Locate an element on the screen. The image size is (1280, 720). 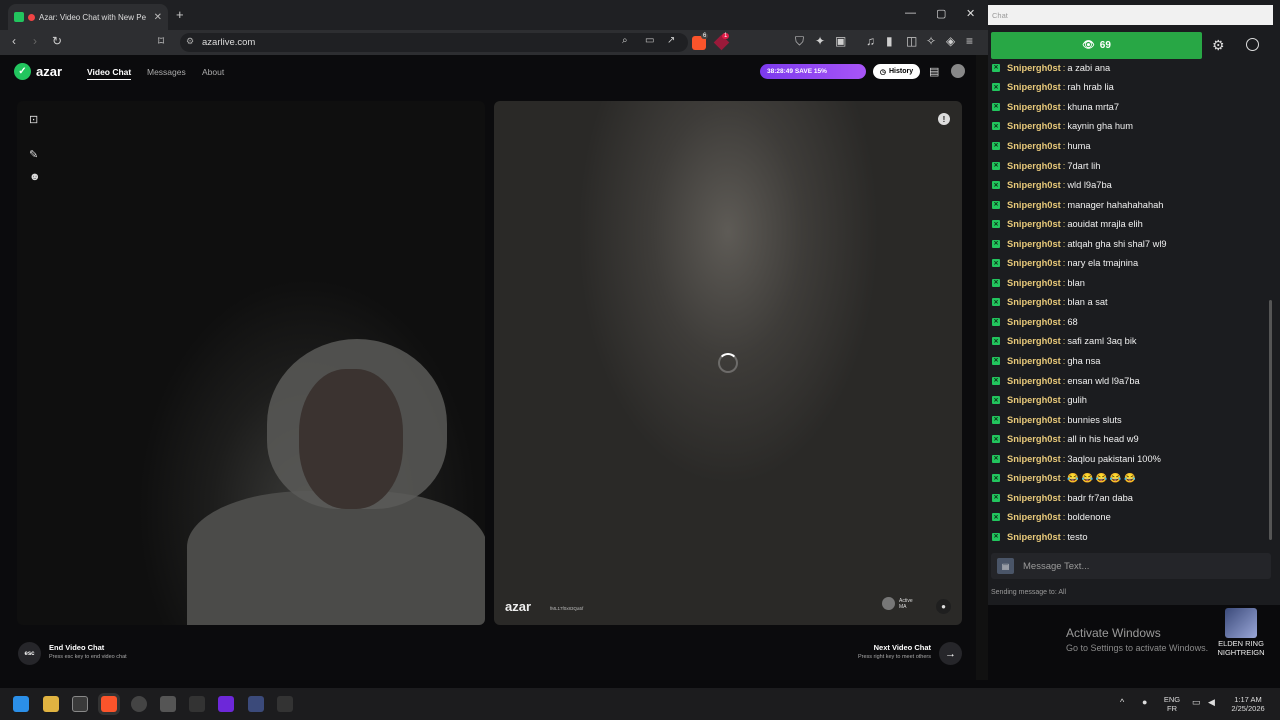
microphone-icon: ● is located at coordinates (1144, 702).